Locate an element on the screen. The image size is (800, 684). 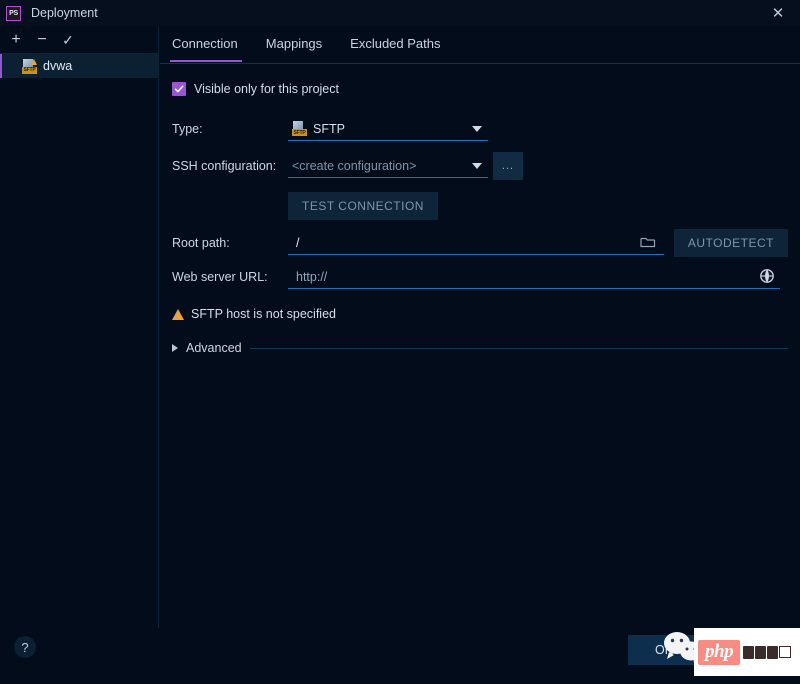
sftp-badge-label: SFTP is located at coordinates (29, 70).